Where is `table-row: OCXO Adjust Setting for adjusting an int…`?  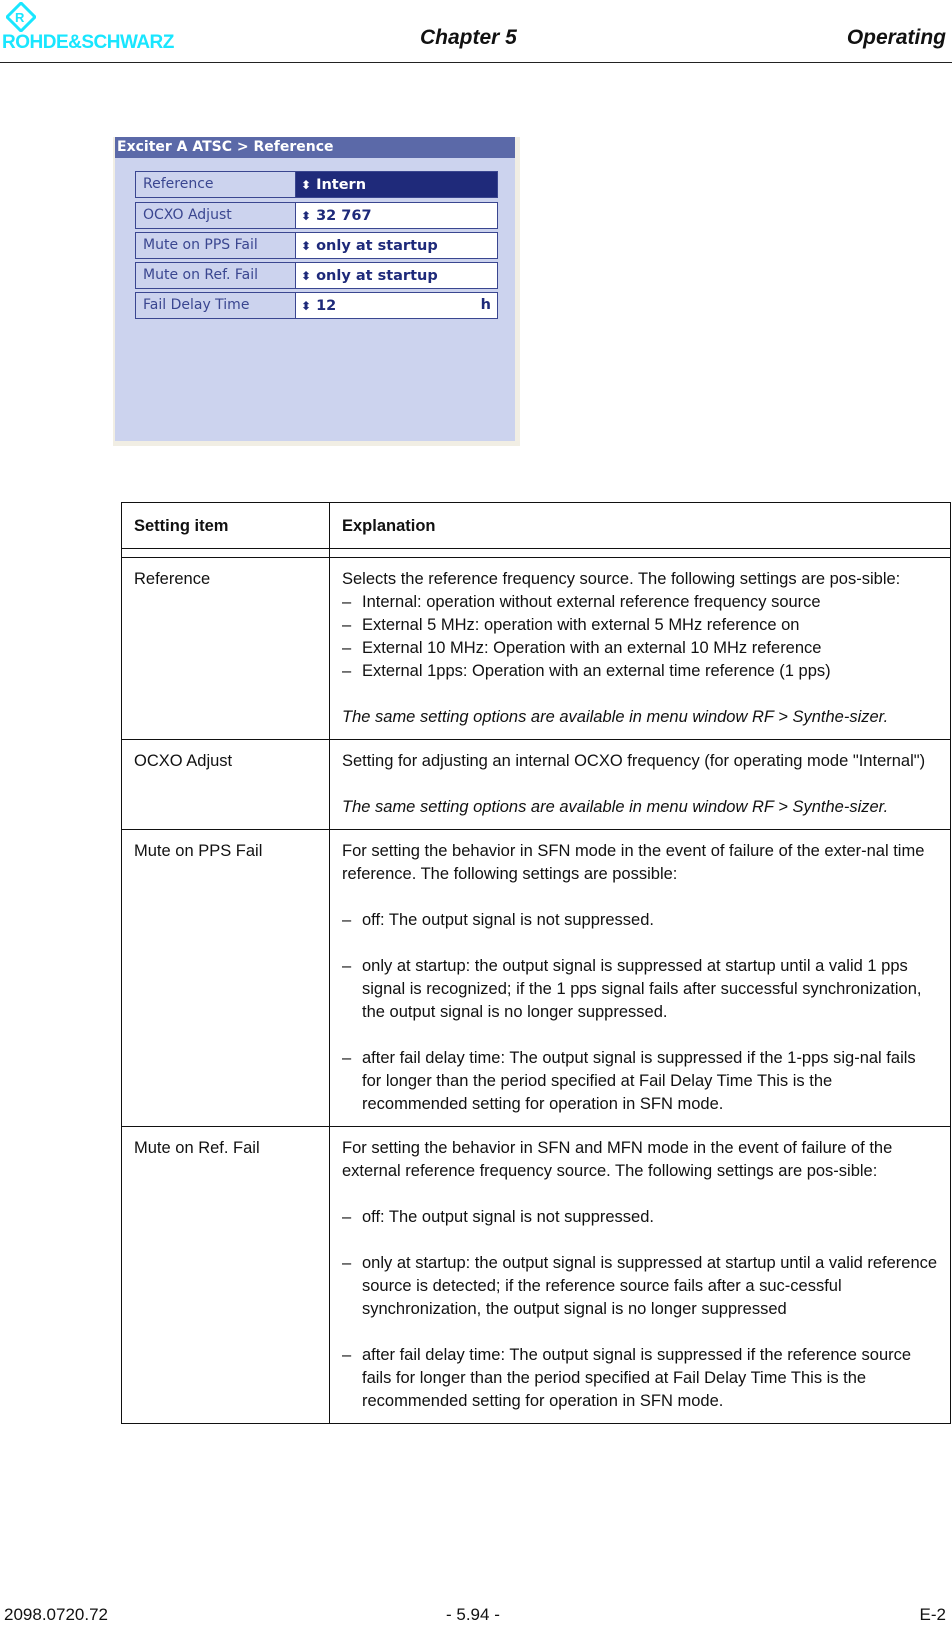 table-row: OCXO Adjust Setting for adjusting an int… is located at coordinates (536, 784).